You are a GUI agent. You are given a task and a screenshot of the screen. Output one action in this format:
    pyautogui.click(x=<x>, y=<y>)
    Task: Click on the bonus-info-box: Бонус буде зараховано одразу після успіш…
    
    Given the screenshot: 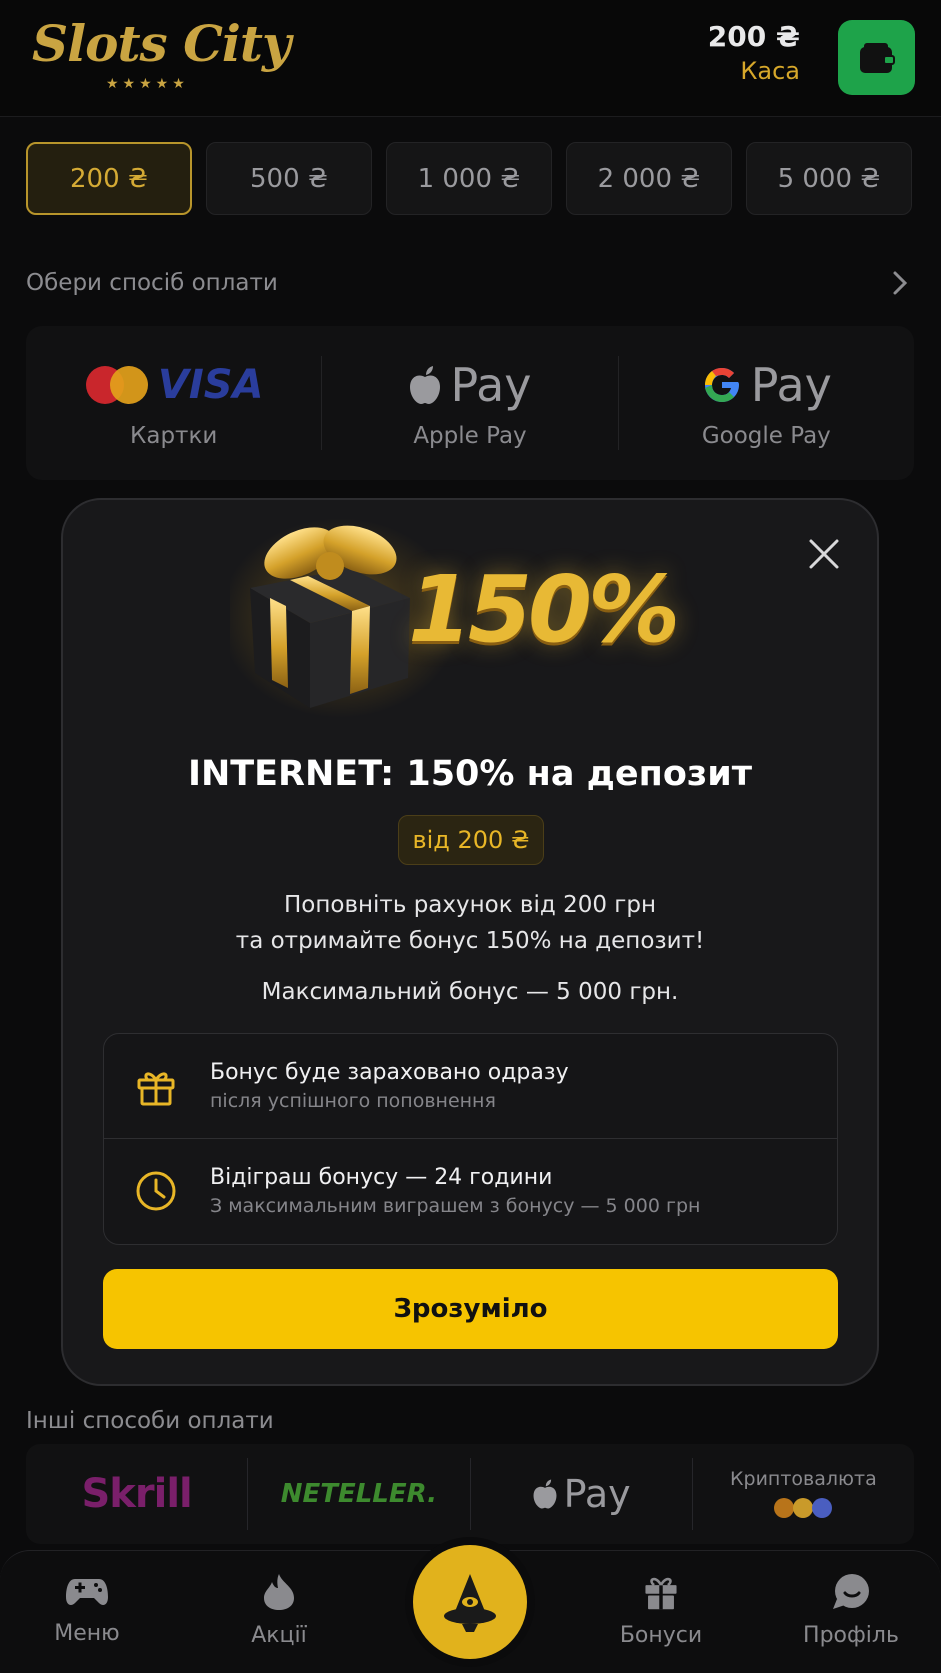 What is the action you would take?
    pyautogui.click(x=470, y=1139)
    